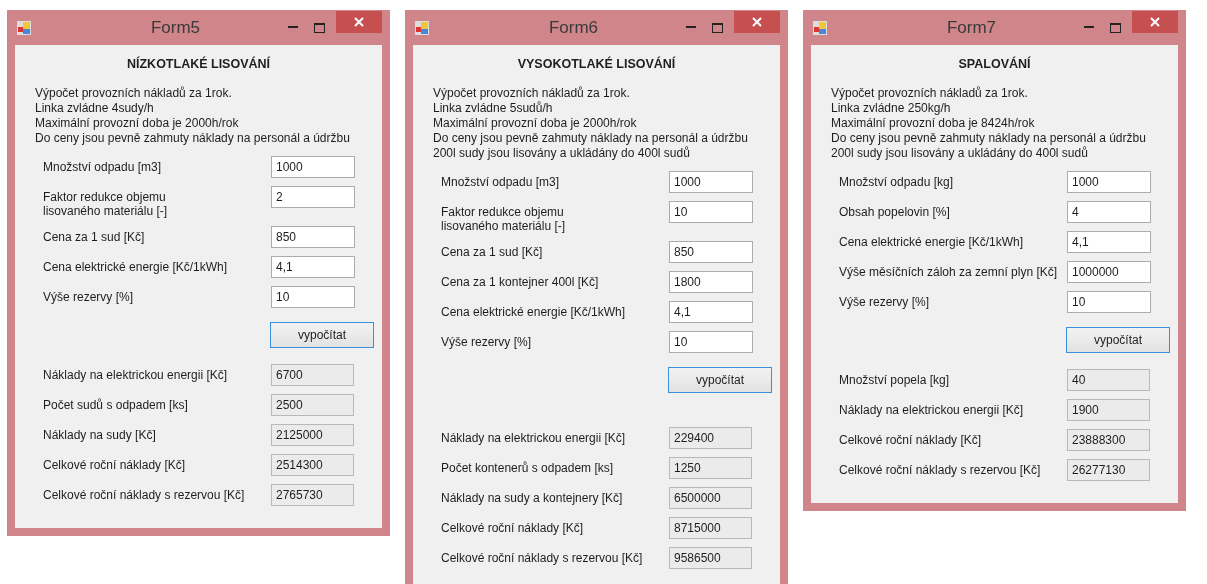 The image size is (1207, 584). Describe the element at coordinates (710, 438) in the screenshot. I see `result-field: 229400` at that location.